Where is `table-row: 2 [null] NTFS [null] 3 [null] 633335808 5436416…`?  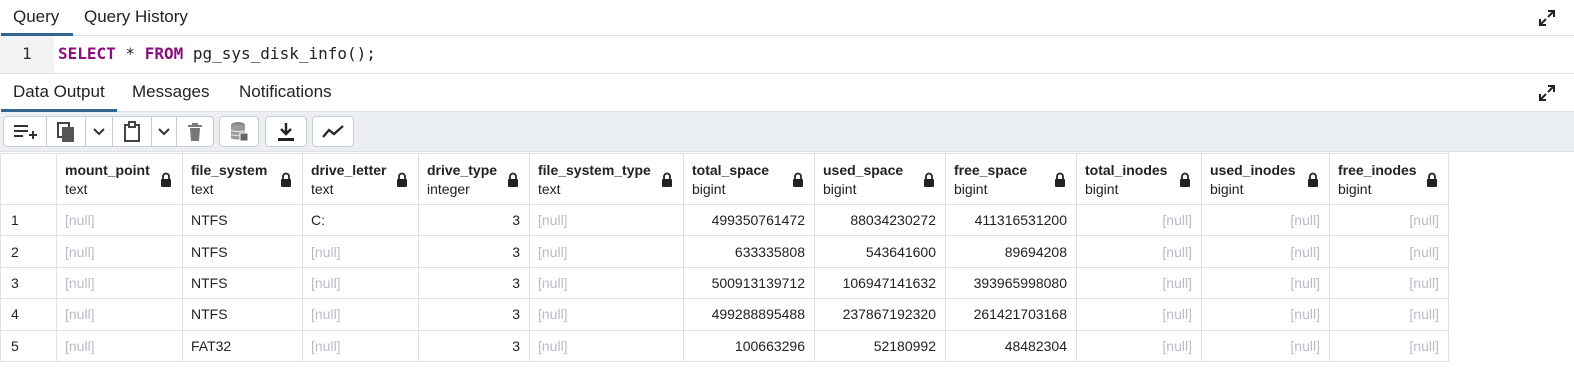 table-row: 2 [null] NTFS [null] 3 [null] 633335808 5436416… is located at coordinates (724, 251).